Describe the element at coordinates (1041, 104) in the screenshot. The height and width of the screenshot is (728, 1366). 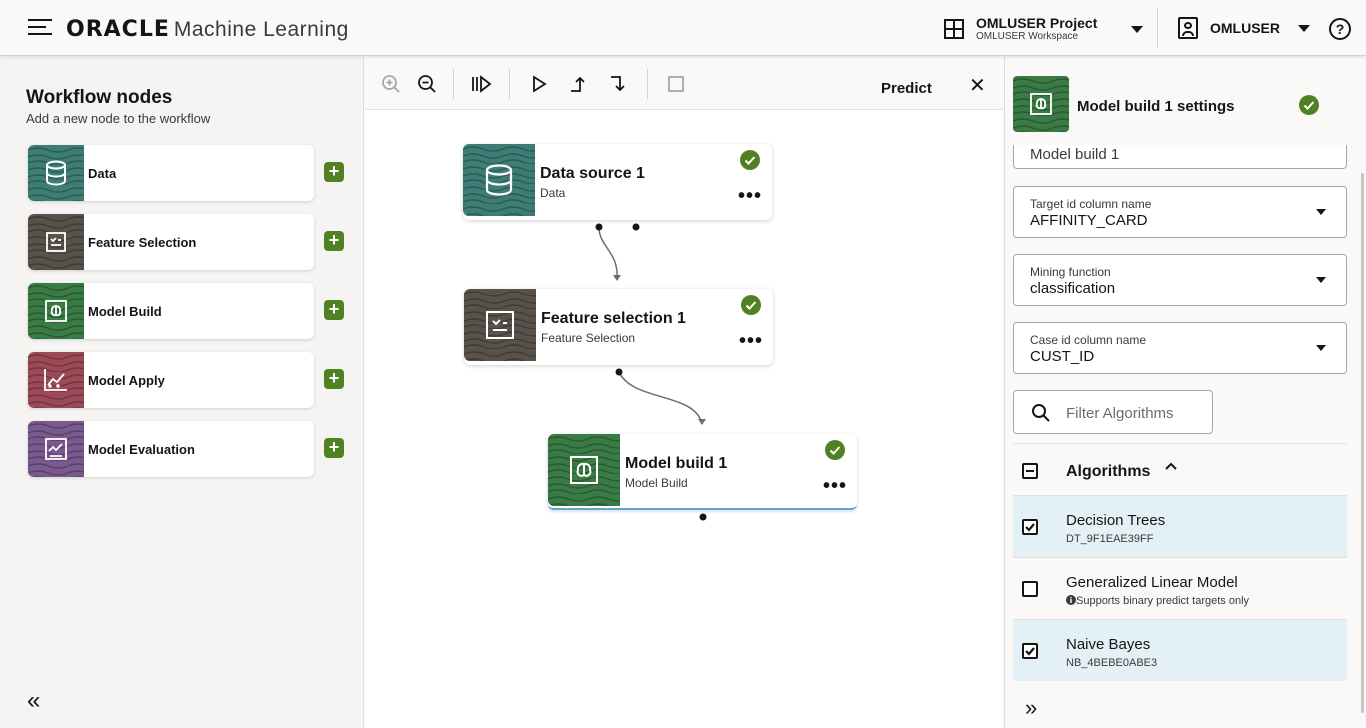
I see `settings-node-thumb` at that location.